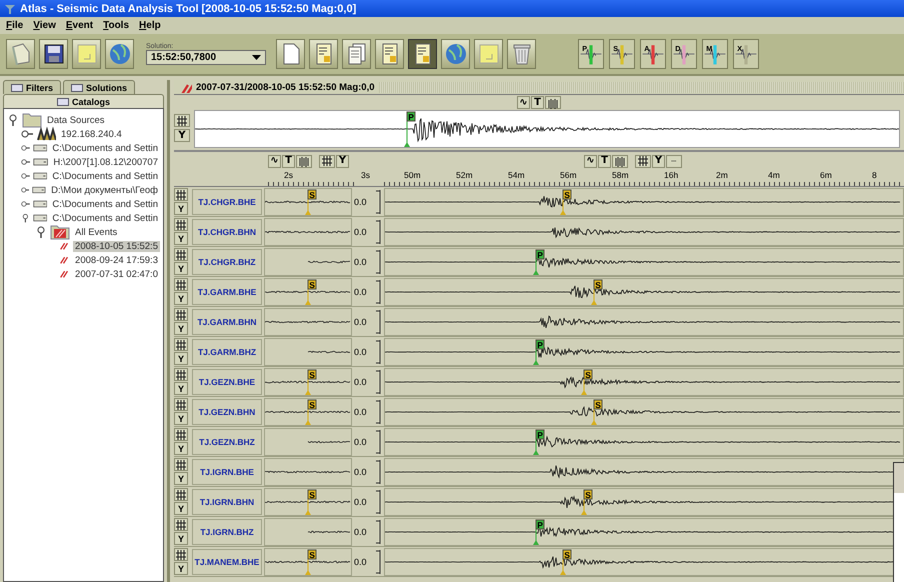 Image resolution: width=904 pixels, height=582 pixels. What do you see at coordinates (227, 441) in the screenshot?
I see `channel-name: TJ.GEZN.BHZ` at bounding box center [227, 441].